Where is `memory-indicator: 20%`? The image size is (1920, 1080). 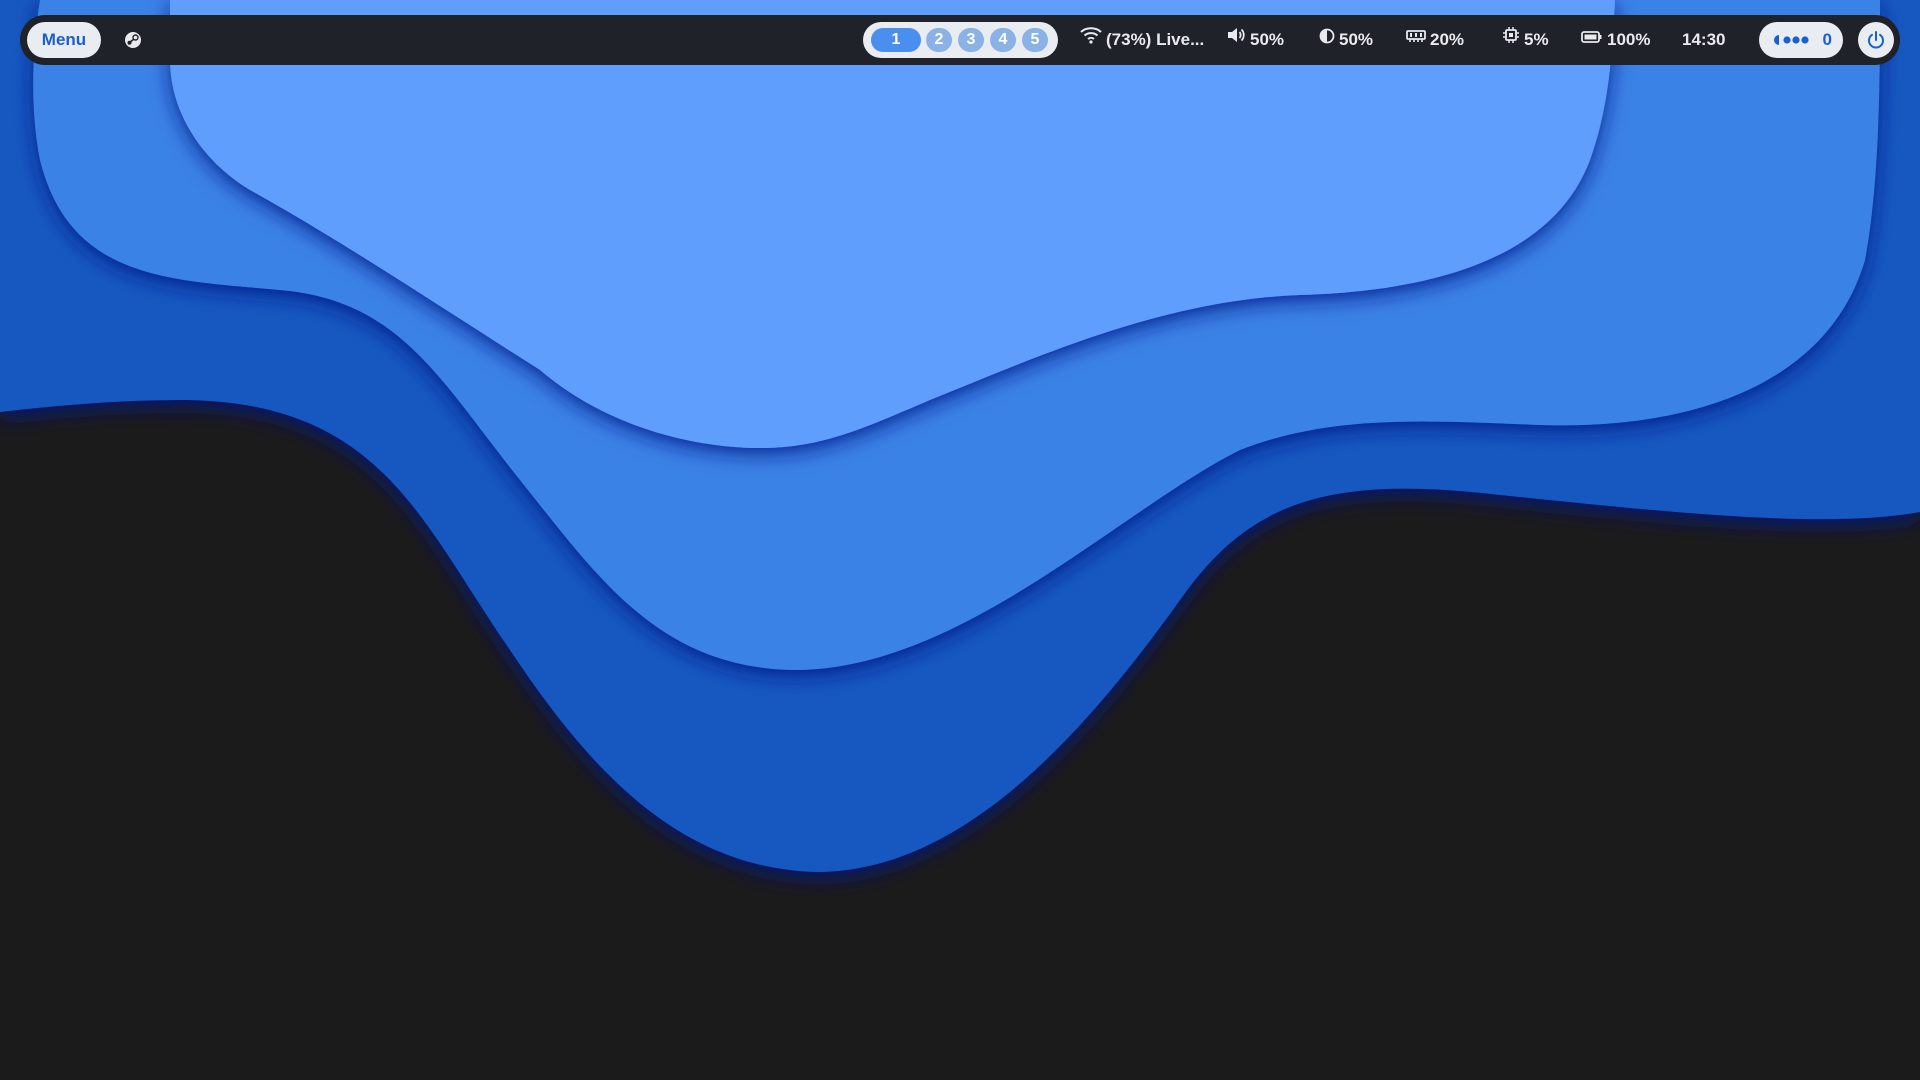
memory-indicator: 20% is located at coordinates (1435, 40).